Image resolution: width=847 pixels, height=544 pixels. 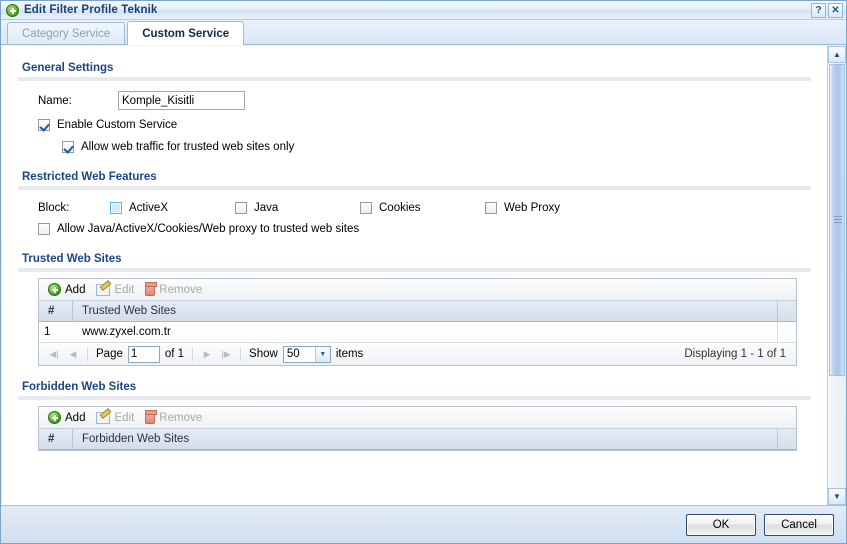 What do you see at coordinates (423, 524) in the screenshot?
I see `dialog-footer: OK Cancel` at bounding box center [423, 524].